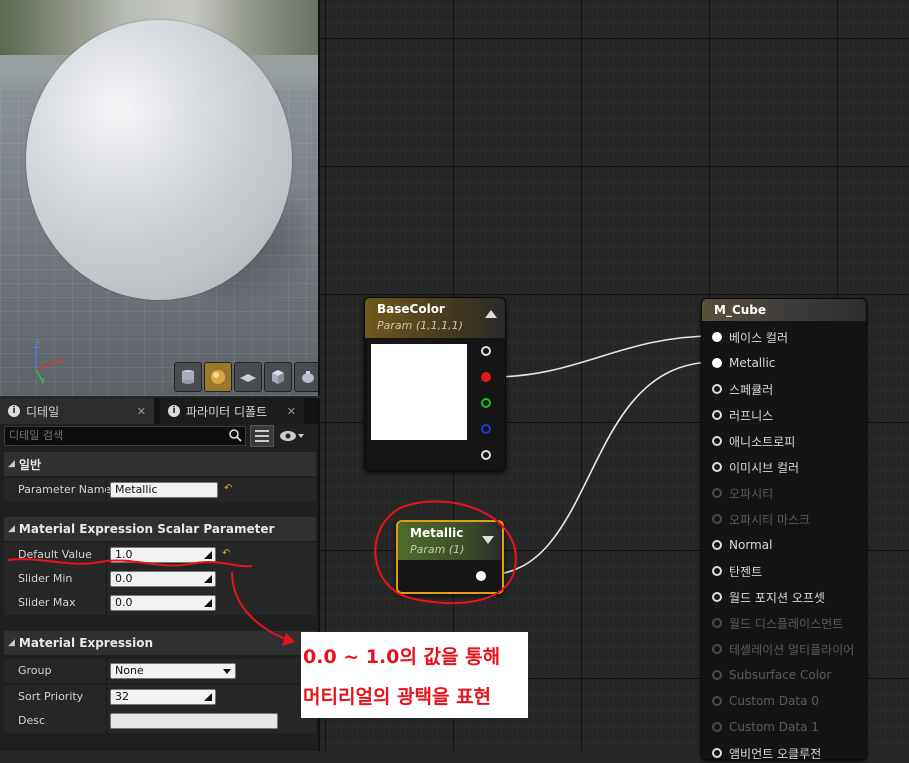  I want to click on desc-field, so click(194, 721).